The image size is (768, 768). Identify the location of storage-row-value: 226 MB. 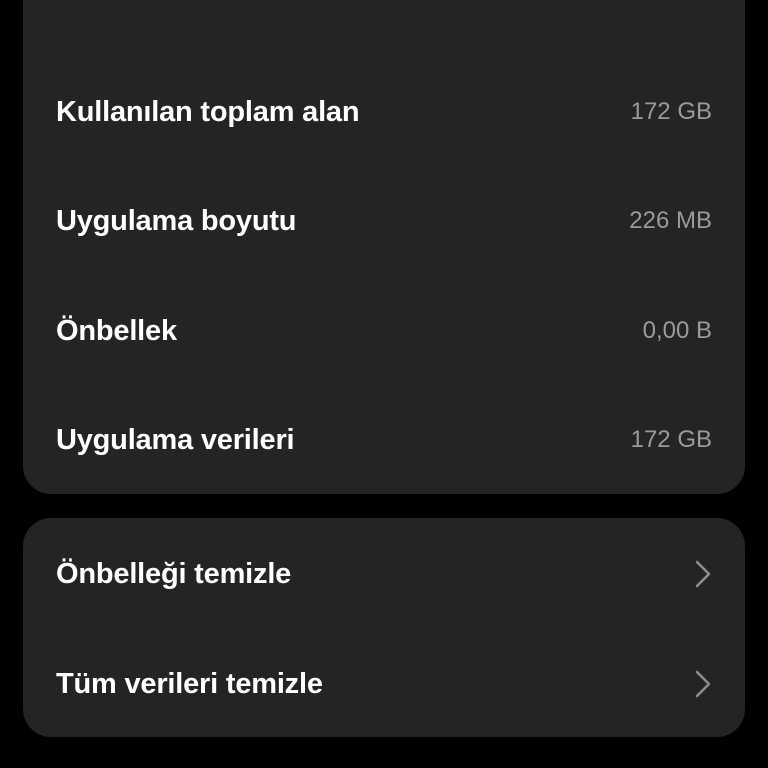
(670, 220).